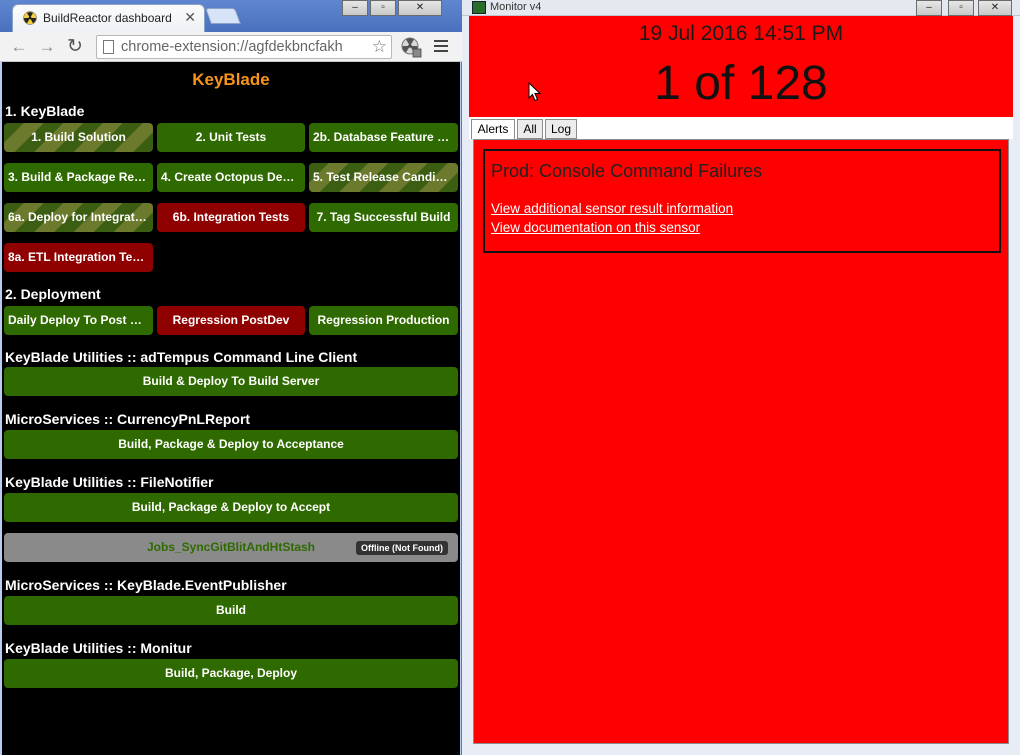 This screenshot has width=1020, height=755. What do you see at coordinates (379, 47) in the screenshot?
I see `bookmark-star-icon: ☆` at bounding box center [379, 47].